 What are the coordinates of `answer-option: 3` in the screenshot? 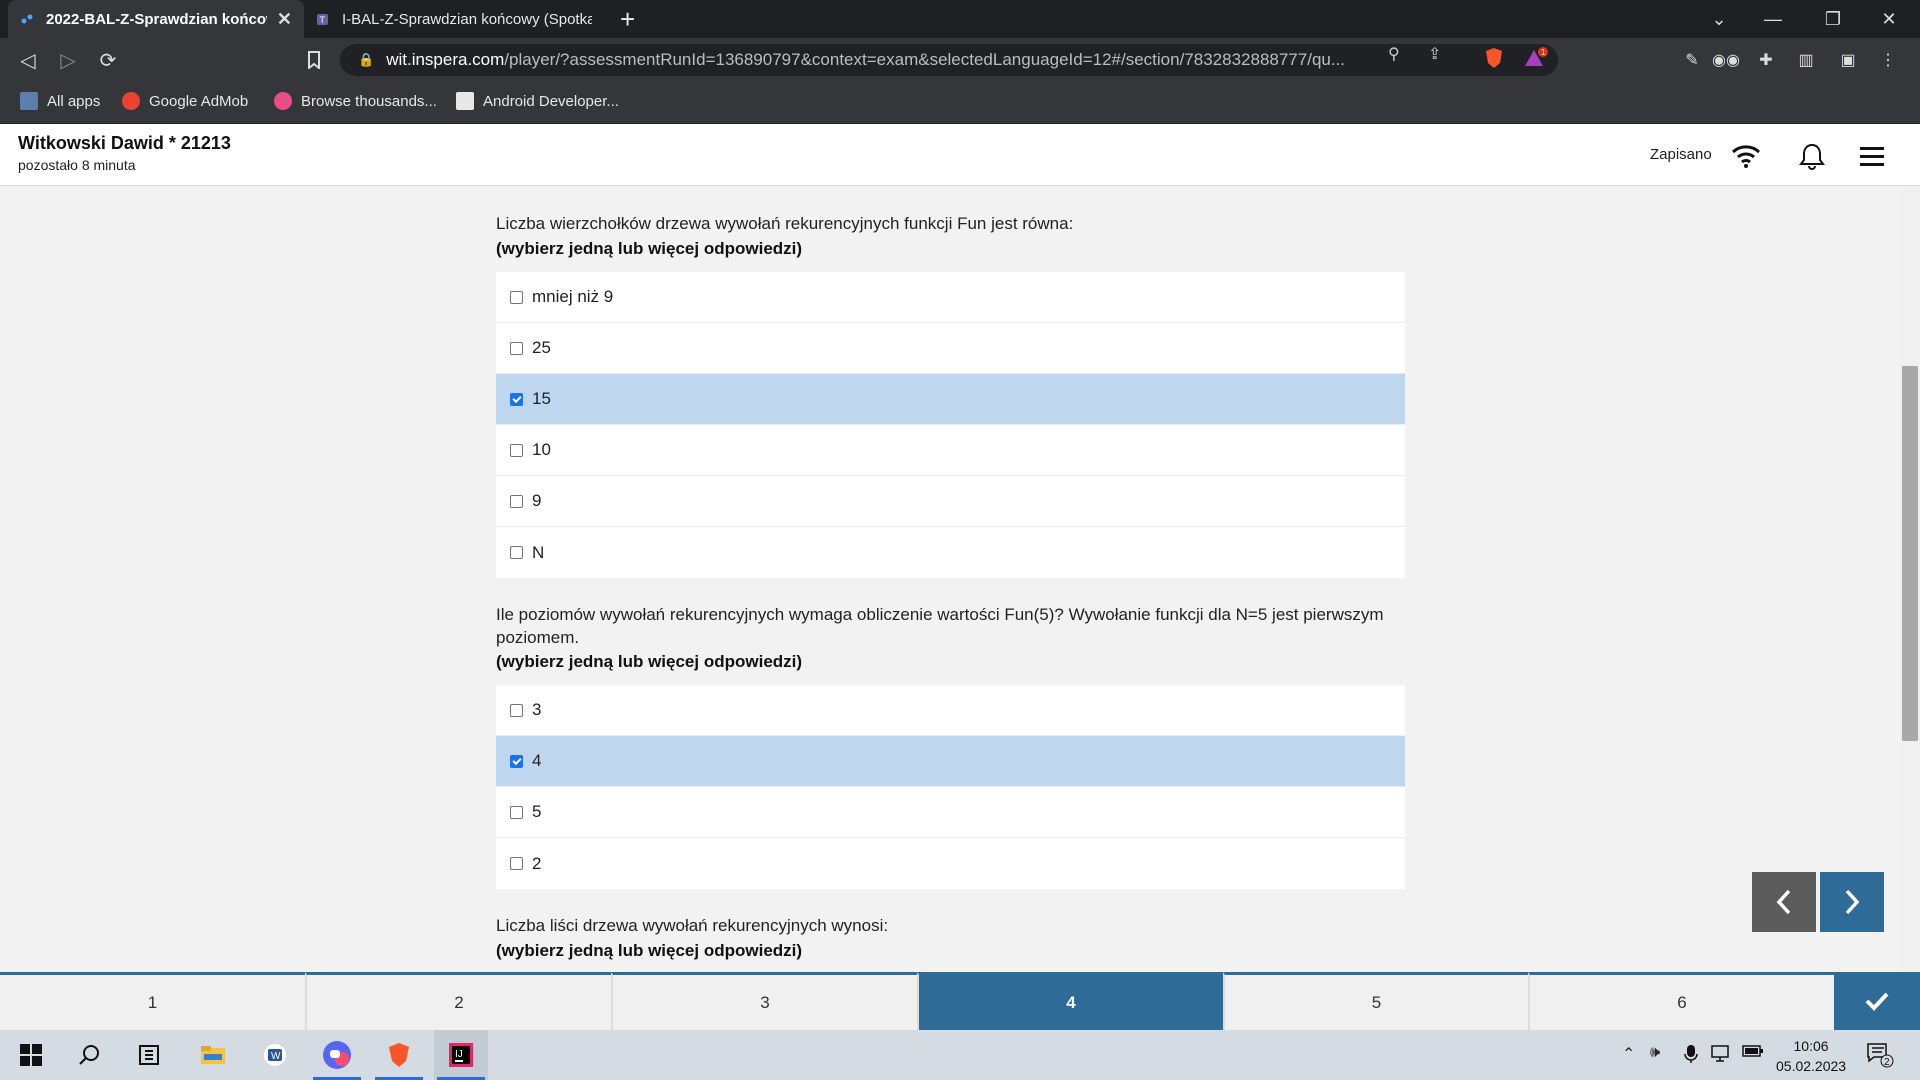 It's located at (950, 710).